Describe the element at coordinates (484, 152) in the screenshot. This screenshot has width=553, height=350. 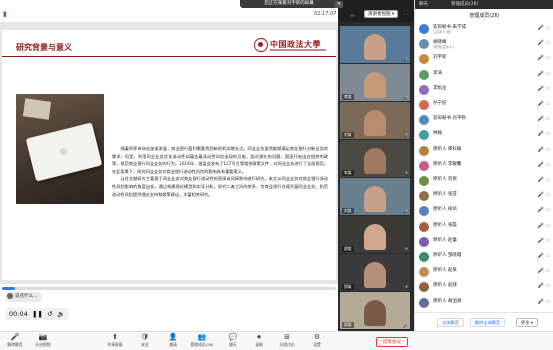
I see `participant-row: 原听人 黄科翰 🎤 ▭` at that location.